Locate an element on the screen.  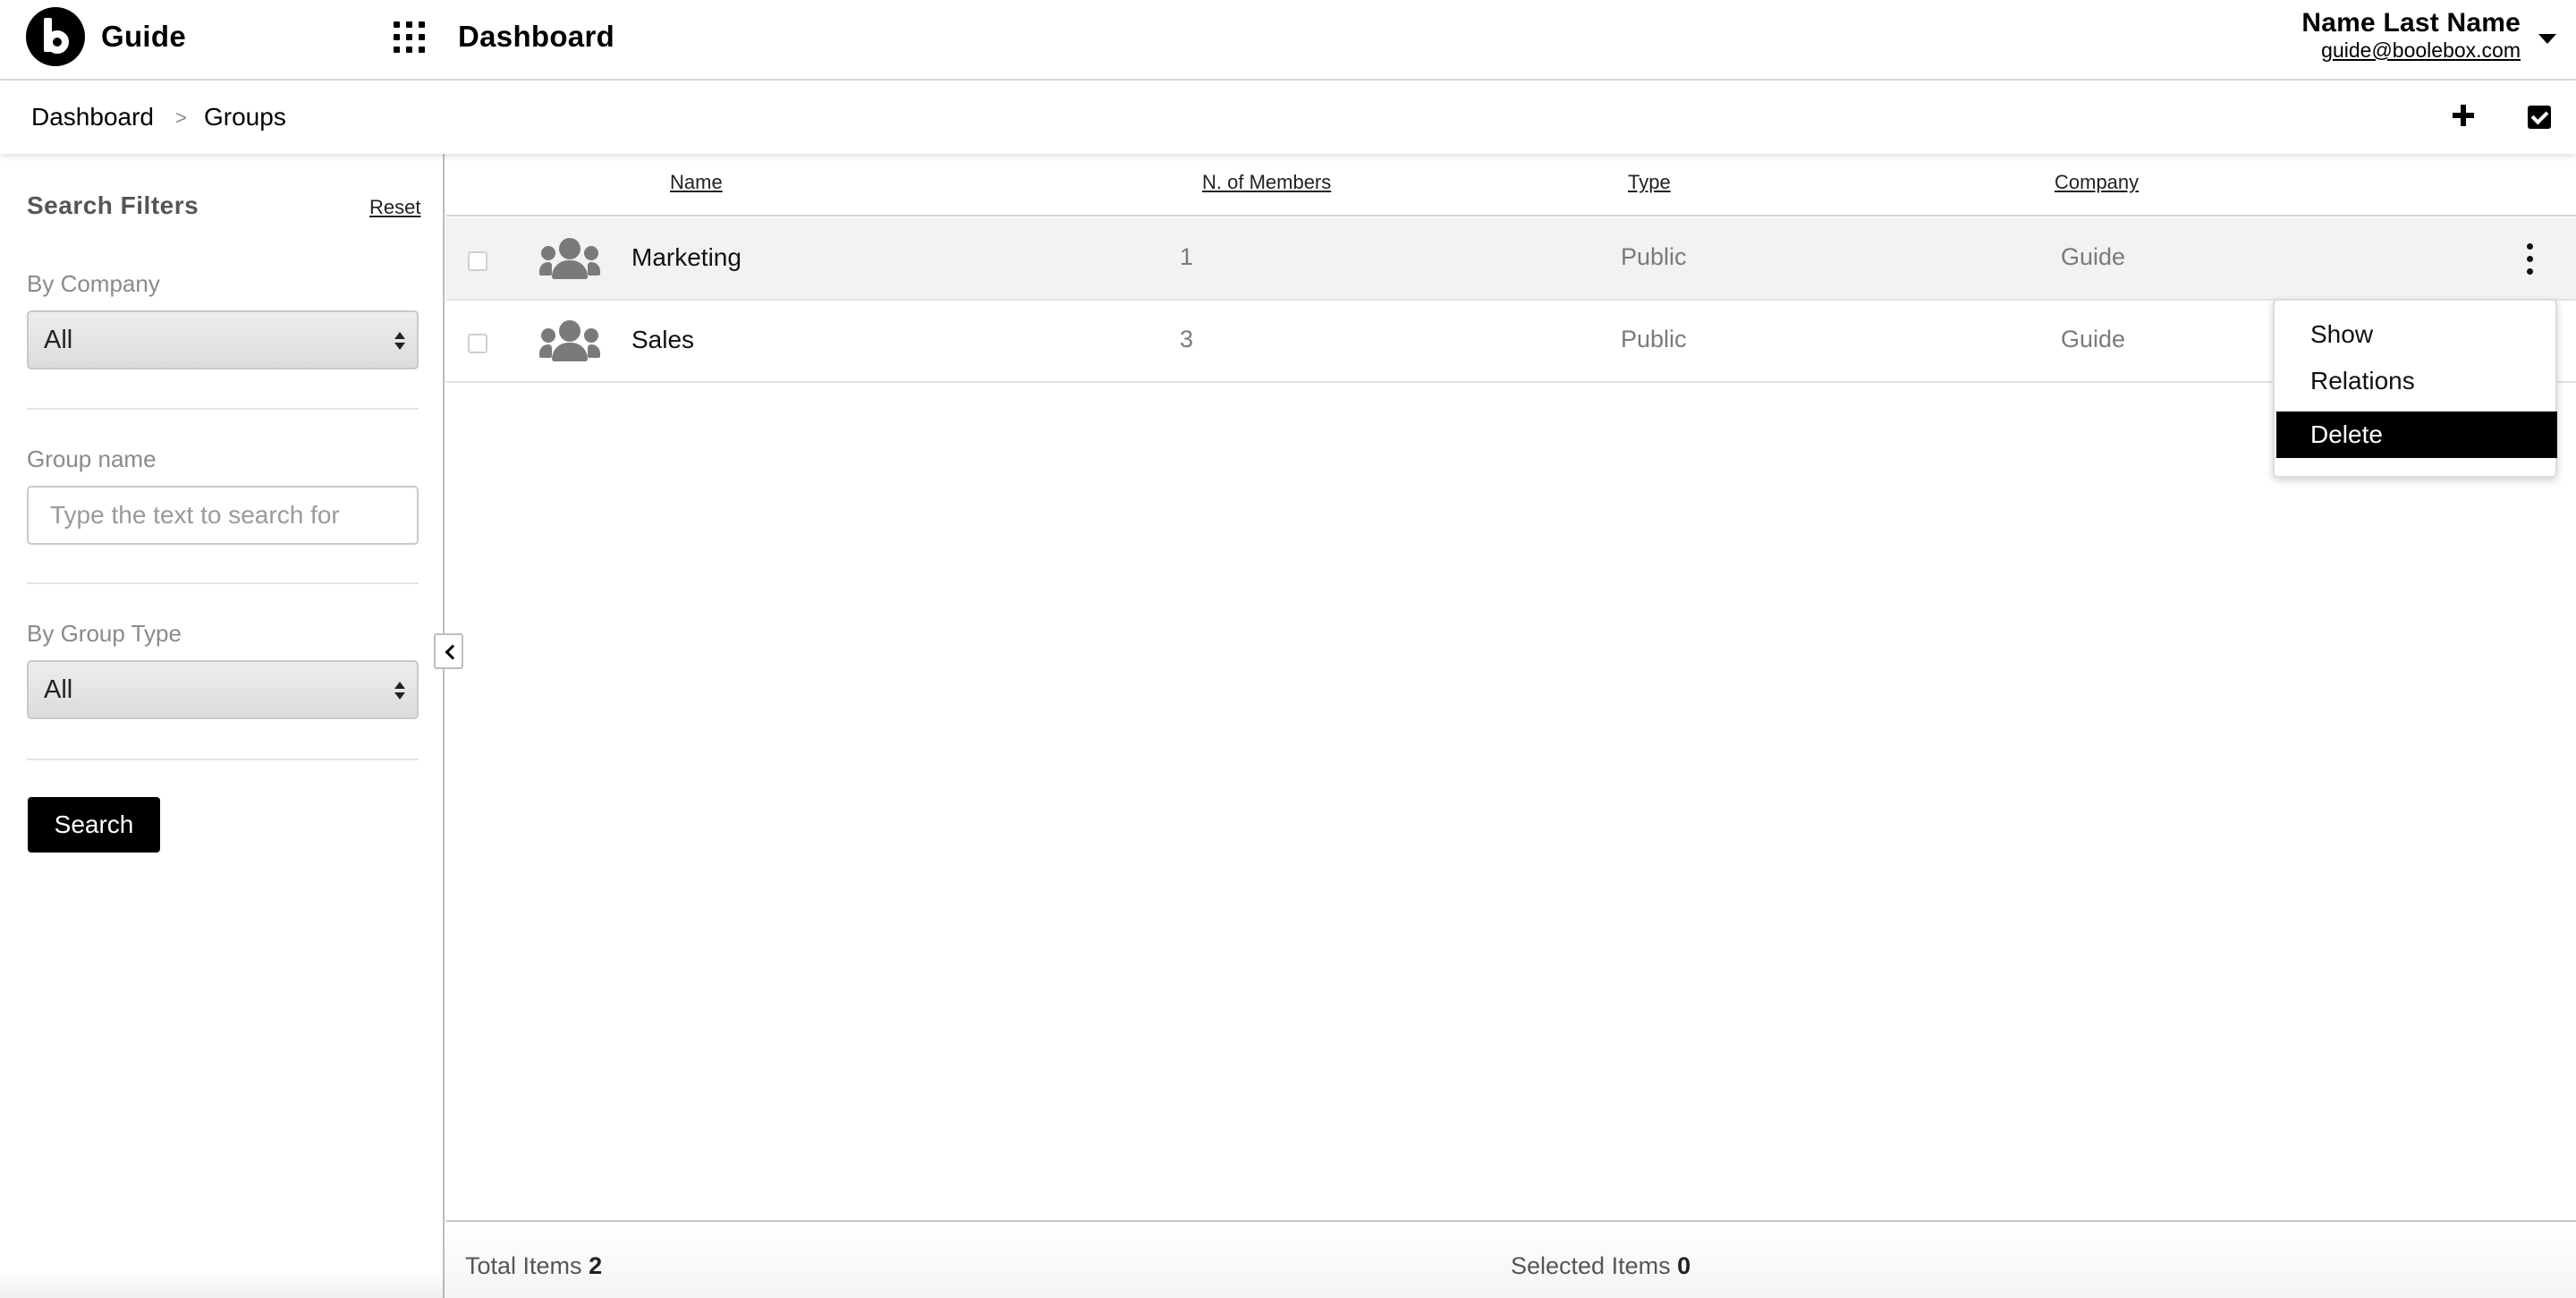
row-actions-kebab-icon is located at coordinates (2529, 259).